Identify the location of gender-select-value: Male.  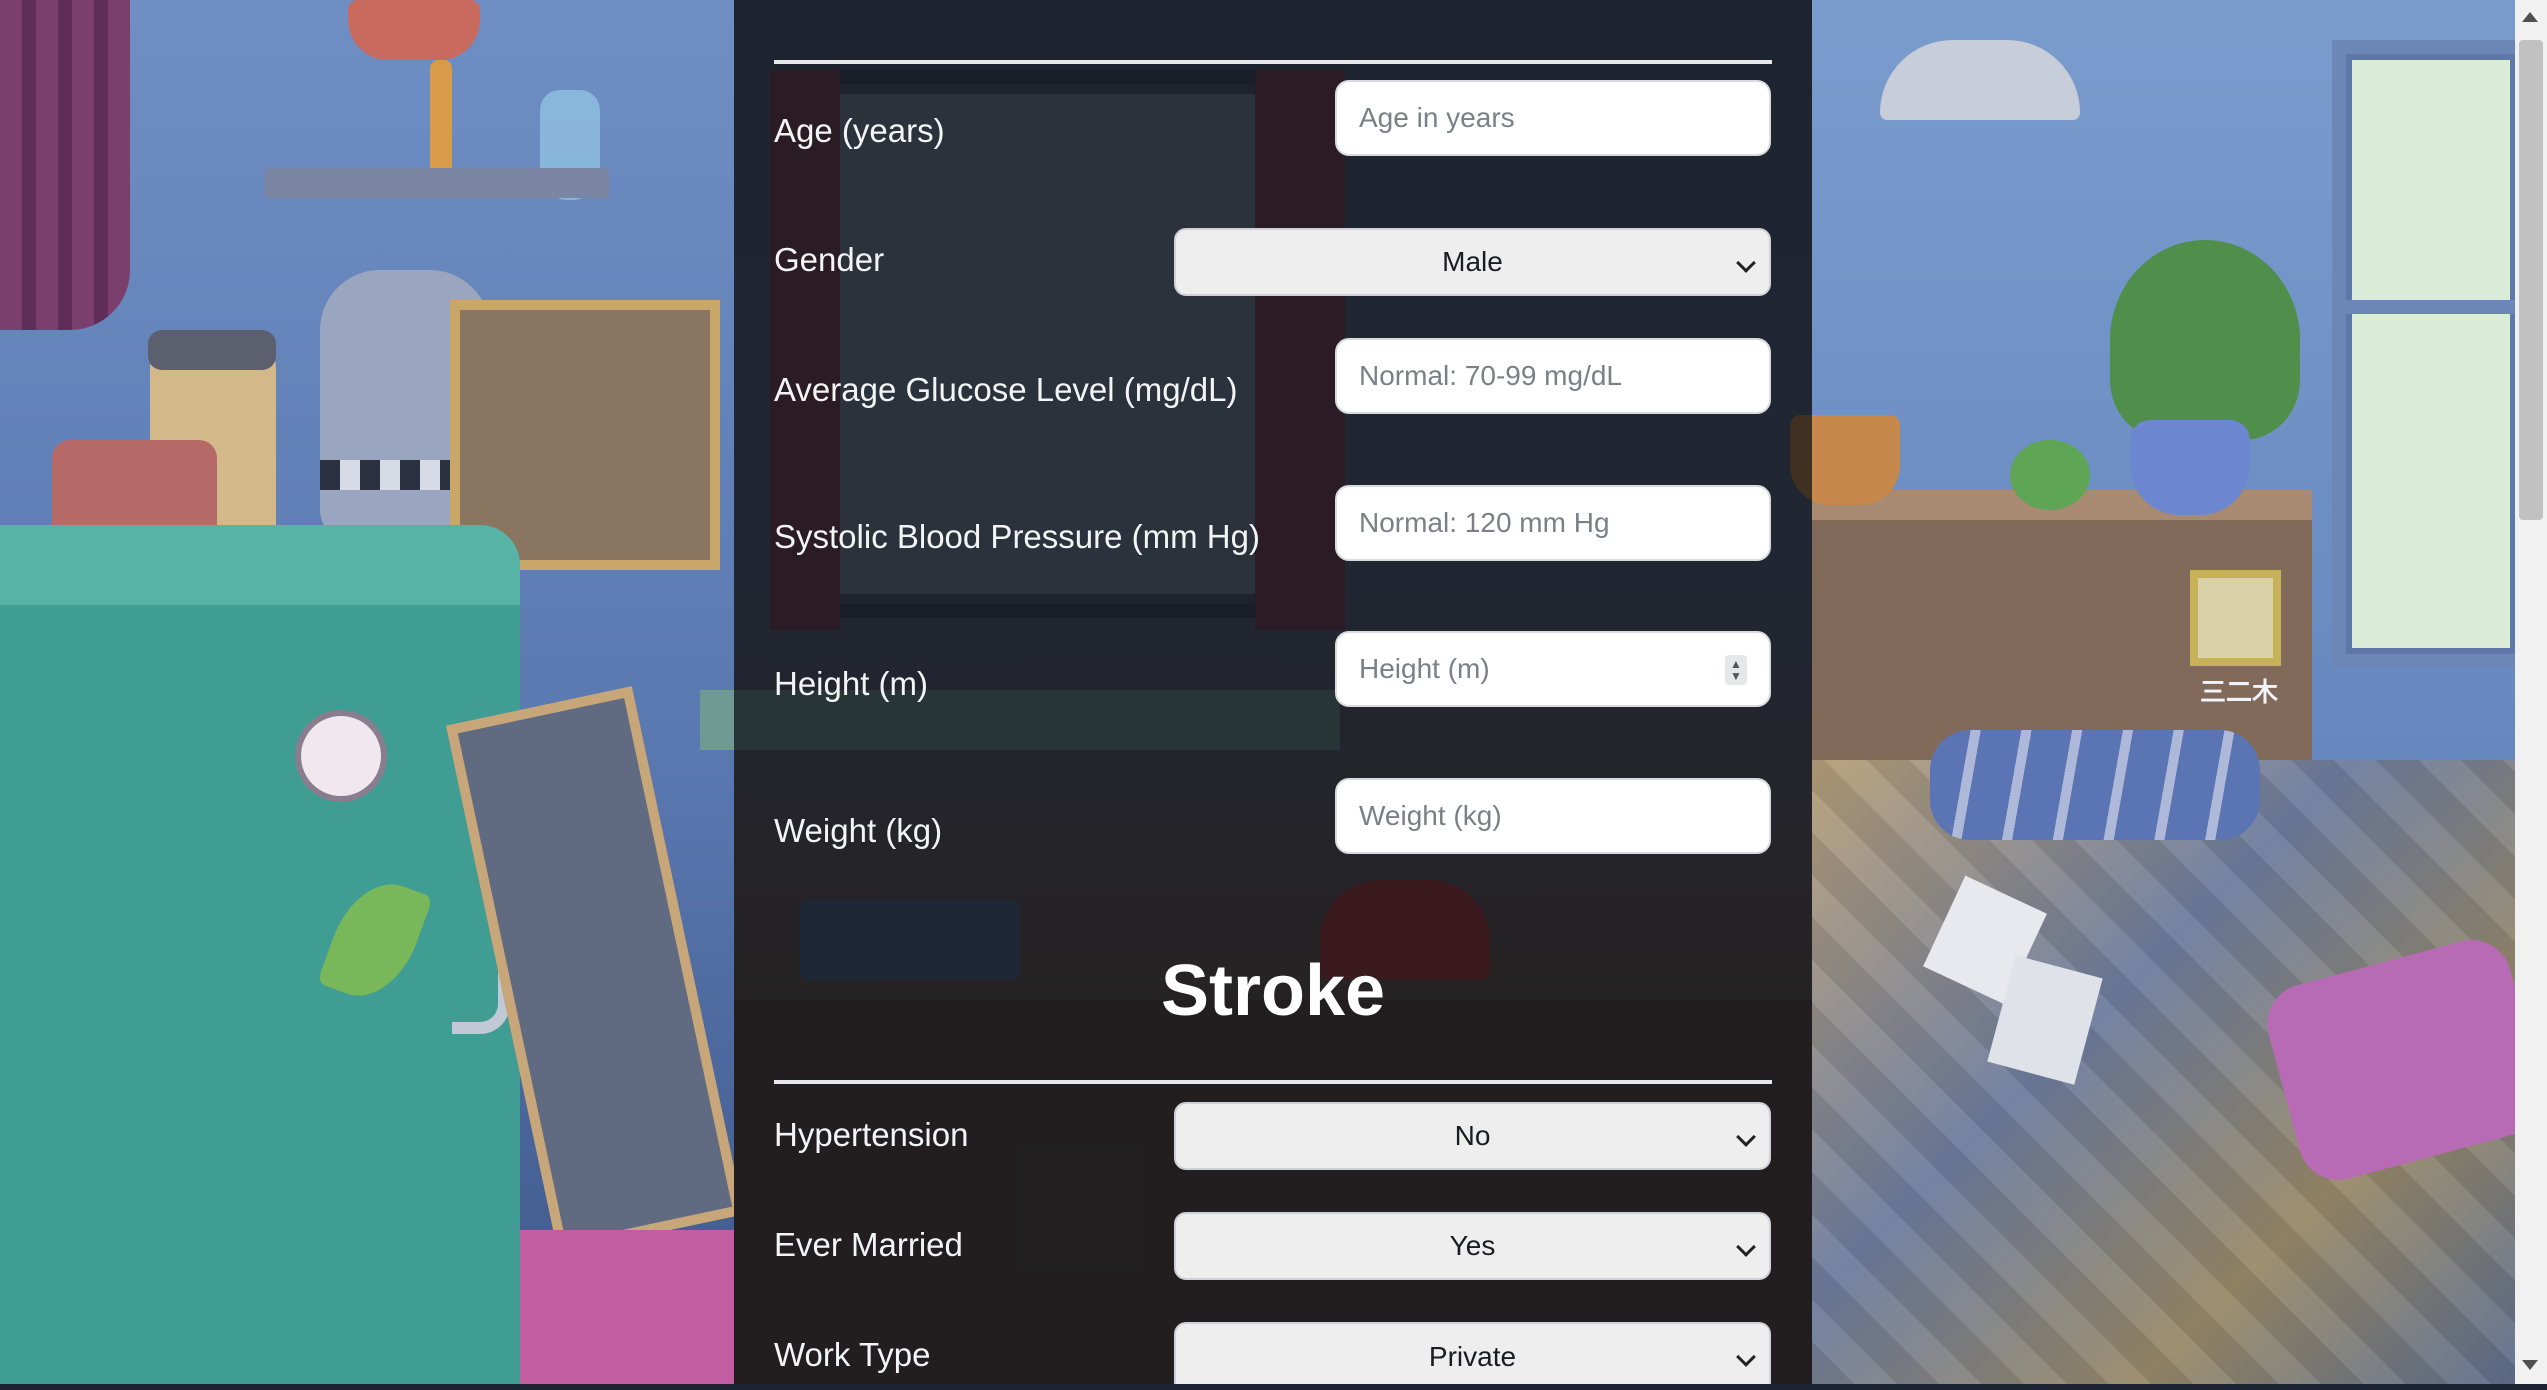
(1472, 261).